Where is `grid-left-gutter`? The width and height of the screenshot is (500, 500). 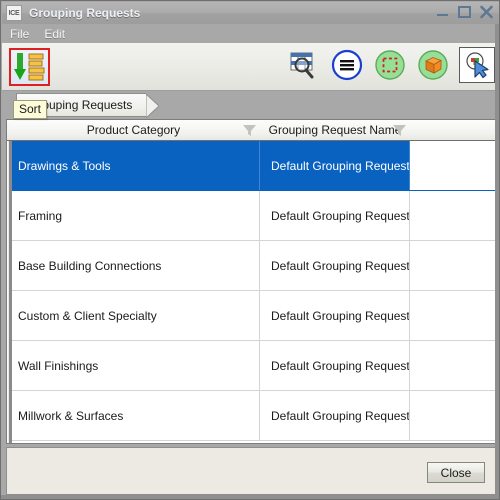 grid-left-gutter is located at coordinates (9, 292).